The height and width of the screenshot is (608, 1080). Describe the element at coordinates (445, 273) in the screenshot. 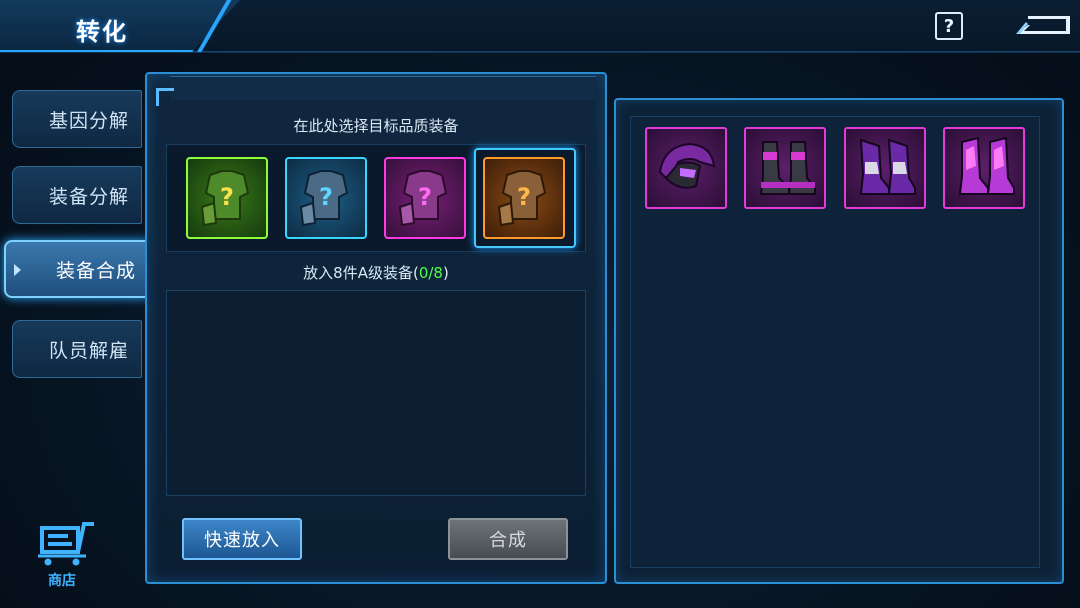

I see `put-hint-suffix: )` at that location.